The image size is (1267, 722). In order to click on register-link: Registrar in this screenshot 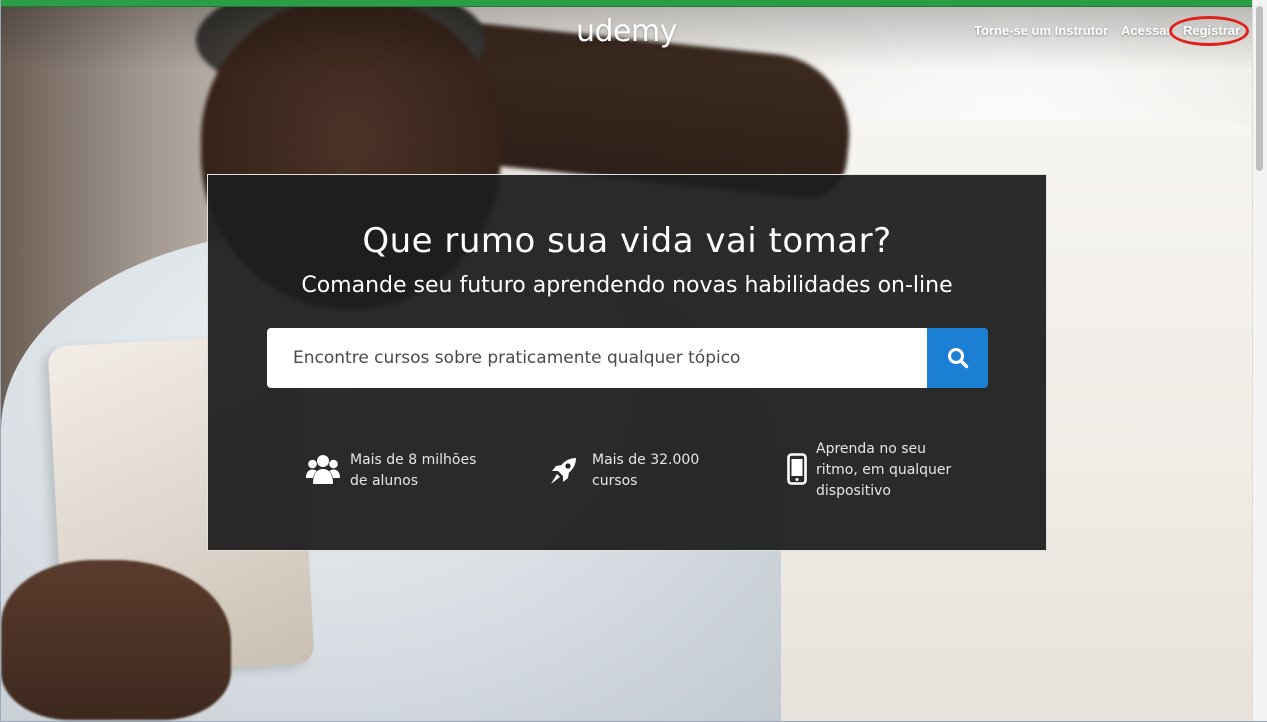, I will do `click(1211, 30)`.